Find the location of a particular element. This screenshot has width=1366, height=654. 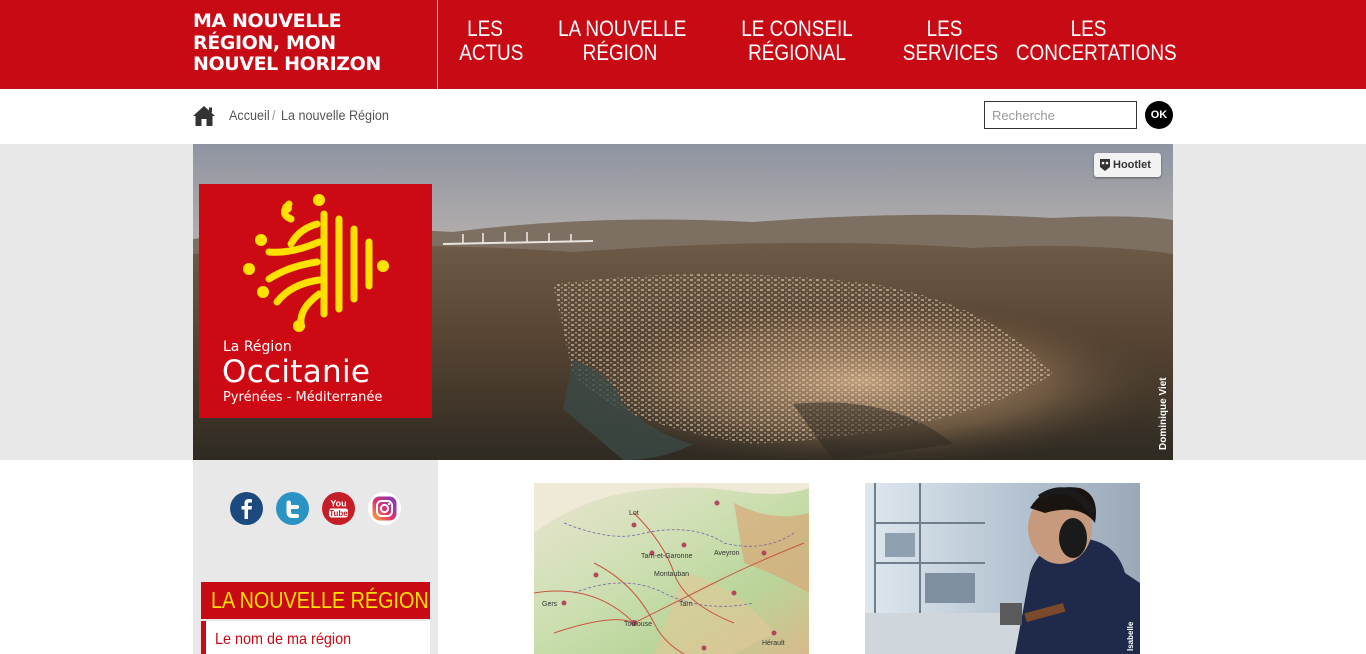

map-label: Gers is located at coordinates (550, 604).